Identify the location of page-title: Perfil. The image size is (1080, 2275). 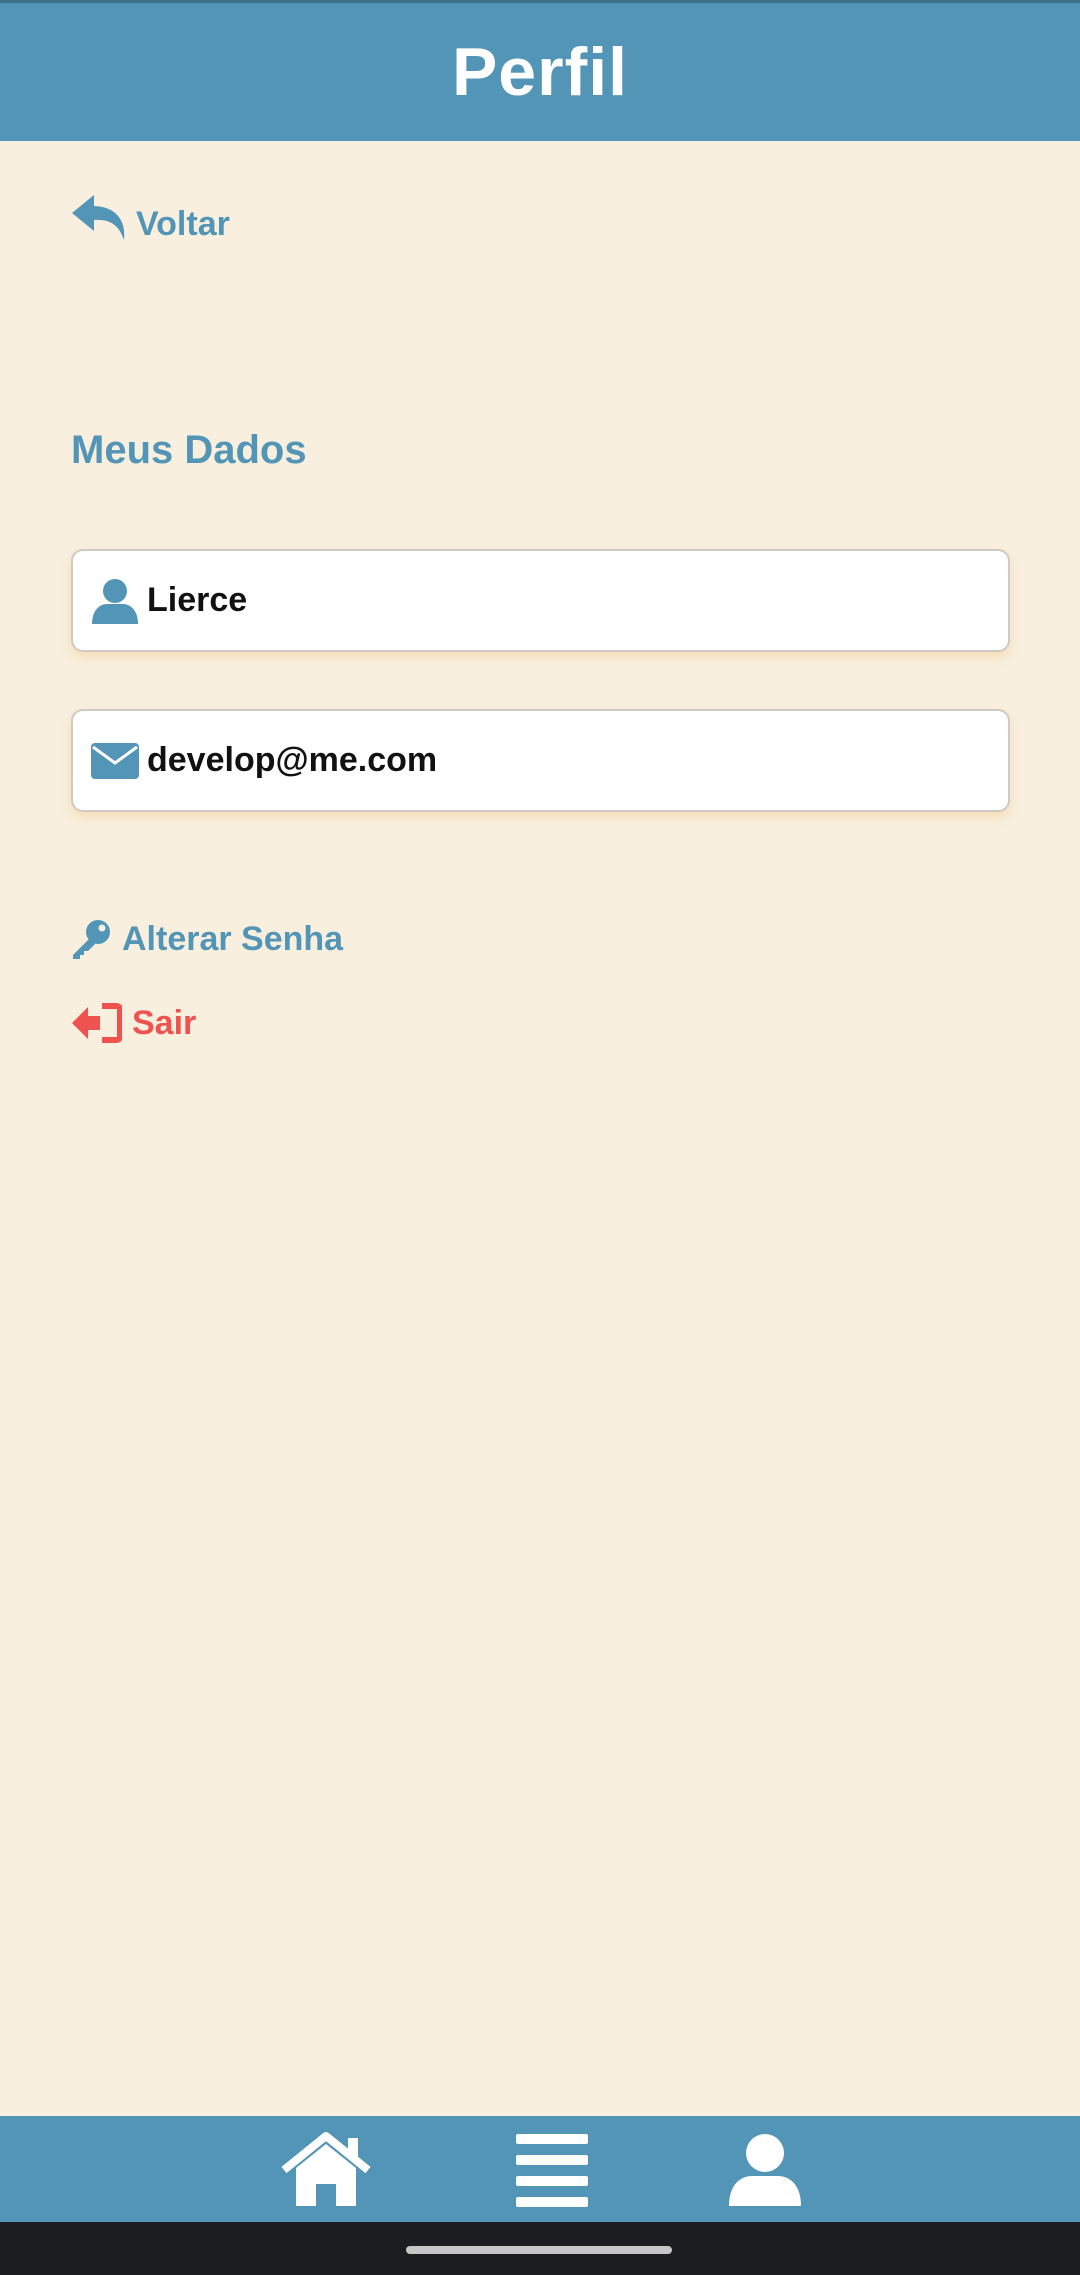
(540, 72).